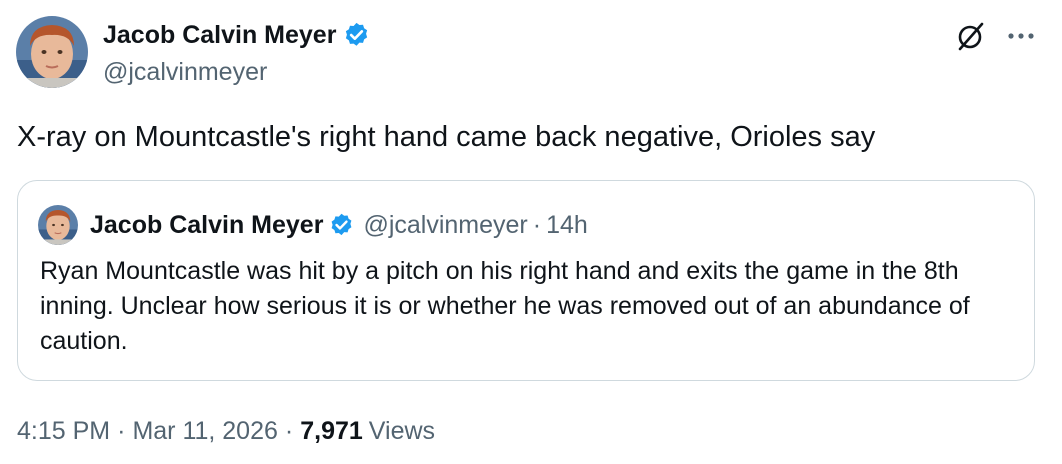 The image size is (1062, 464). Describe the element at coordinates (331, 431) in the screenshot. I see `views-count: 7,971` at that location.